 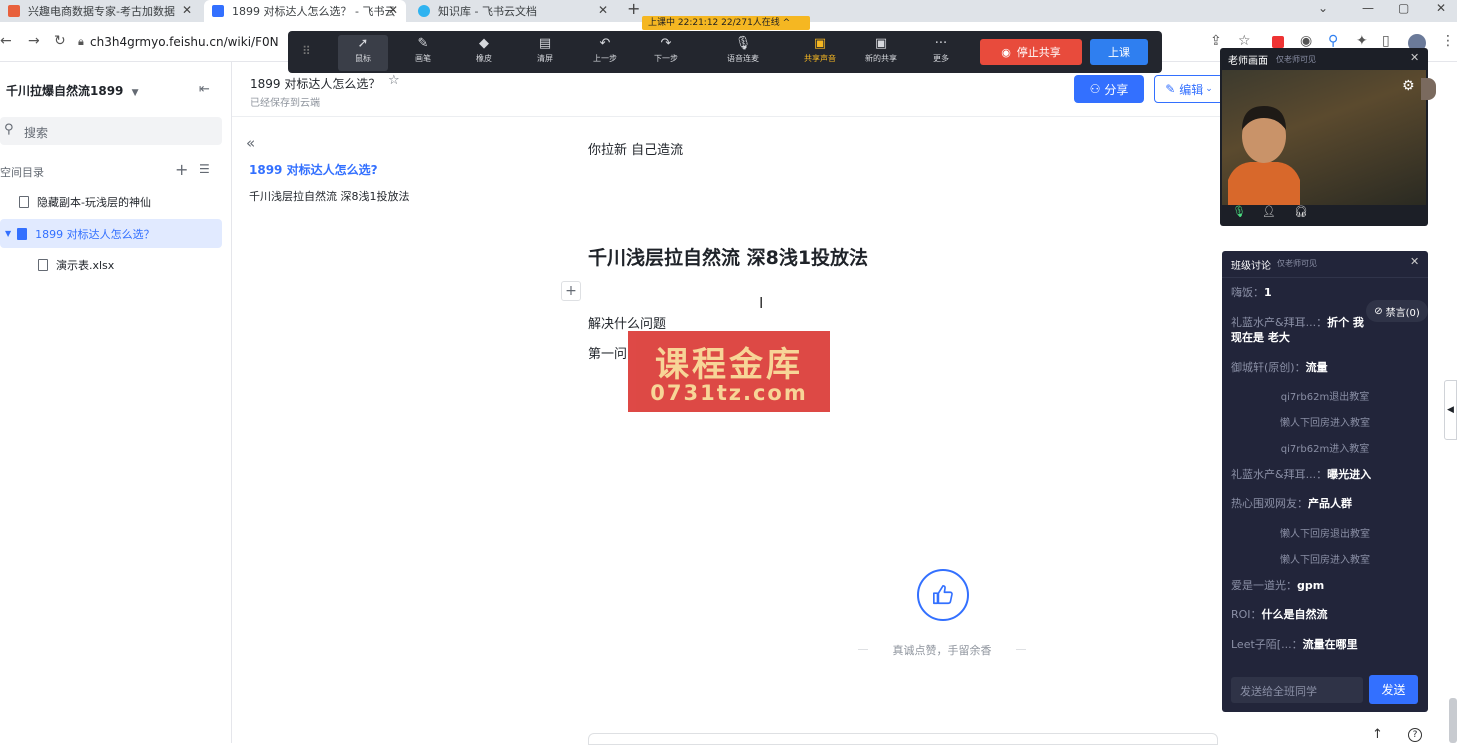 I want to click on chat-message: Leet子陌[...：流量在哪里, so click(x=1294, y=644).